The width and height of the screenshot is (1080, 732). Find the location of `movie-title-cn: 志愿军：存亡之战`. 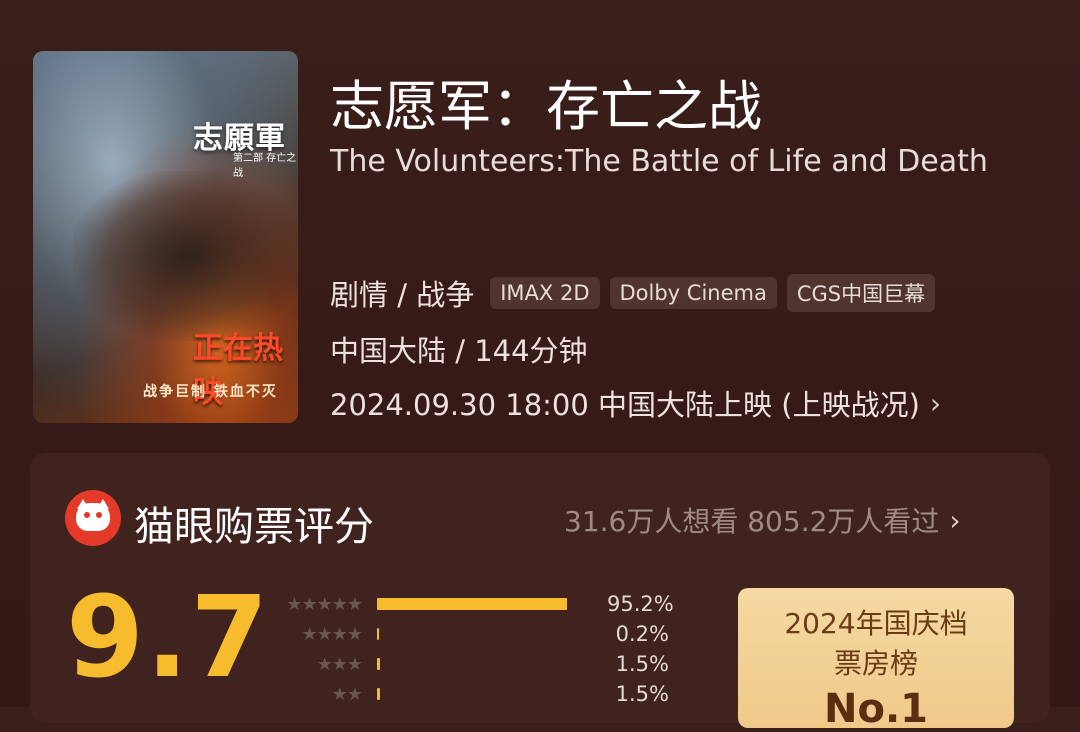

movie-title-cn: 志愿军：存亡之战 is located at coordinates (546, 106).